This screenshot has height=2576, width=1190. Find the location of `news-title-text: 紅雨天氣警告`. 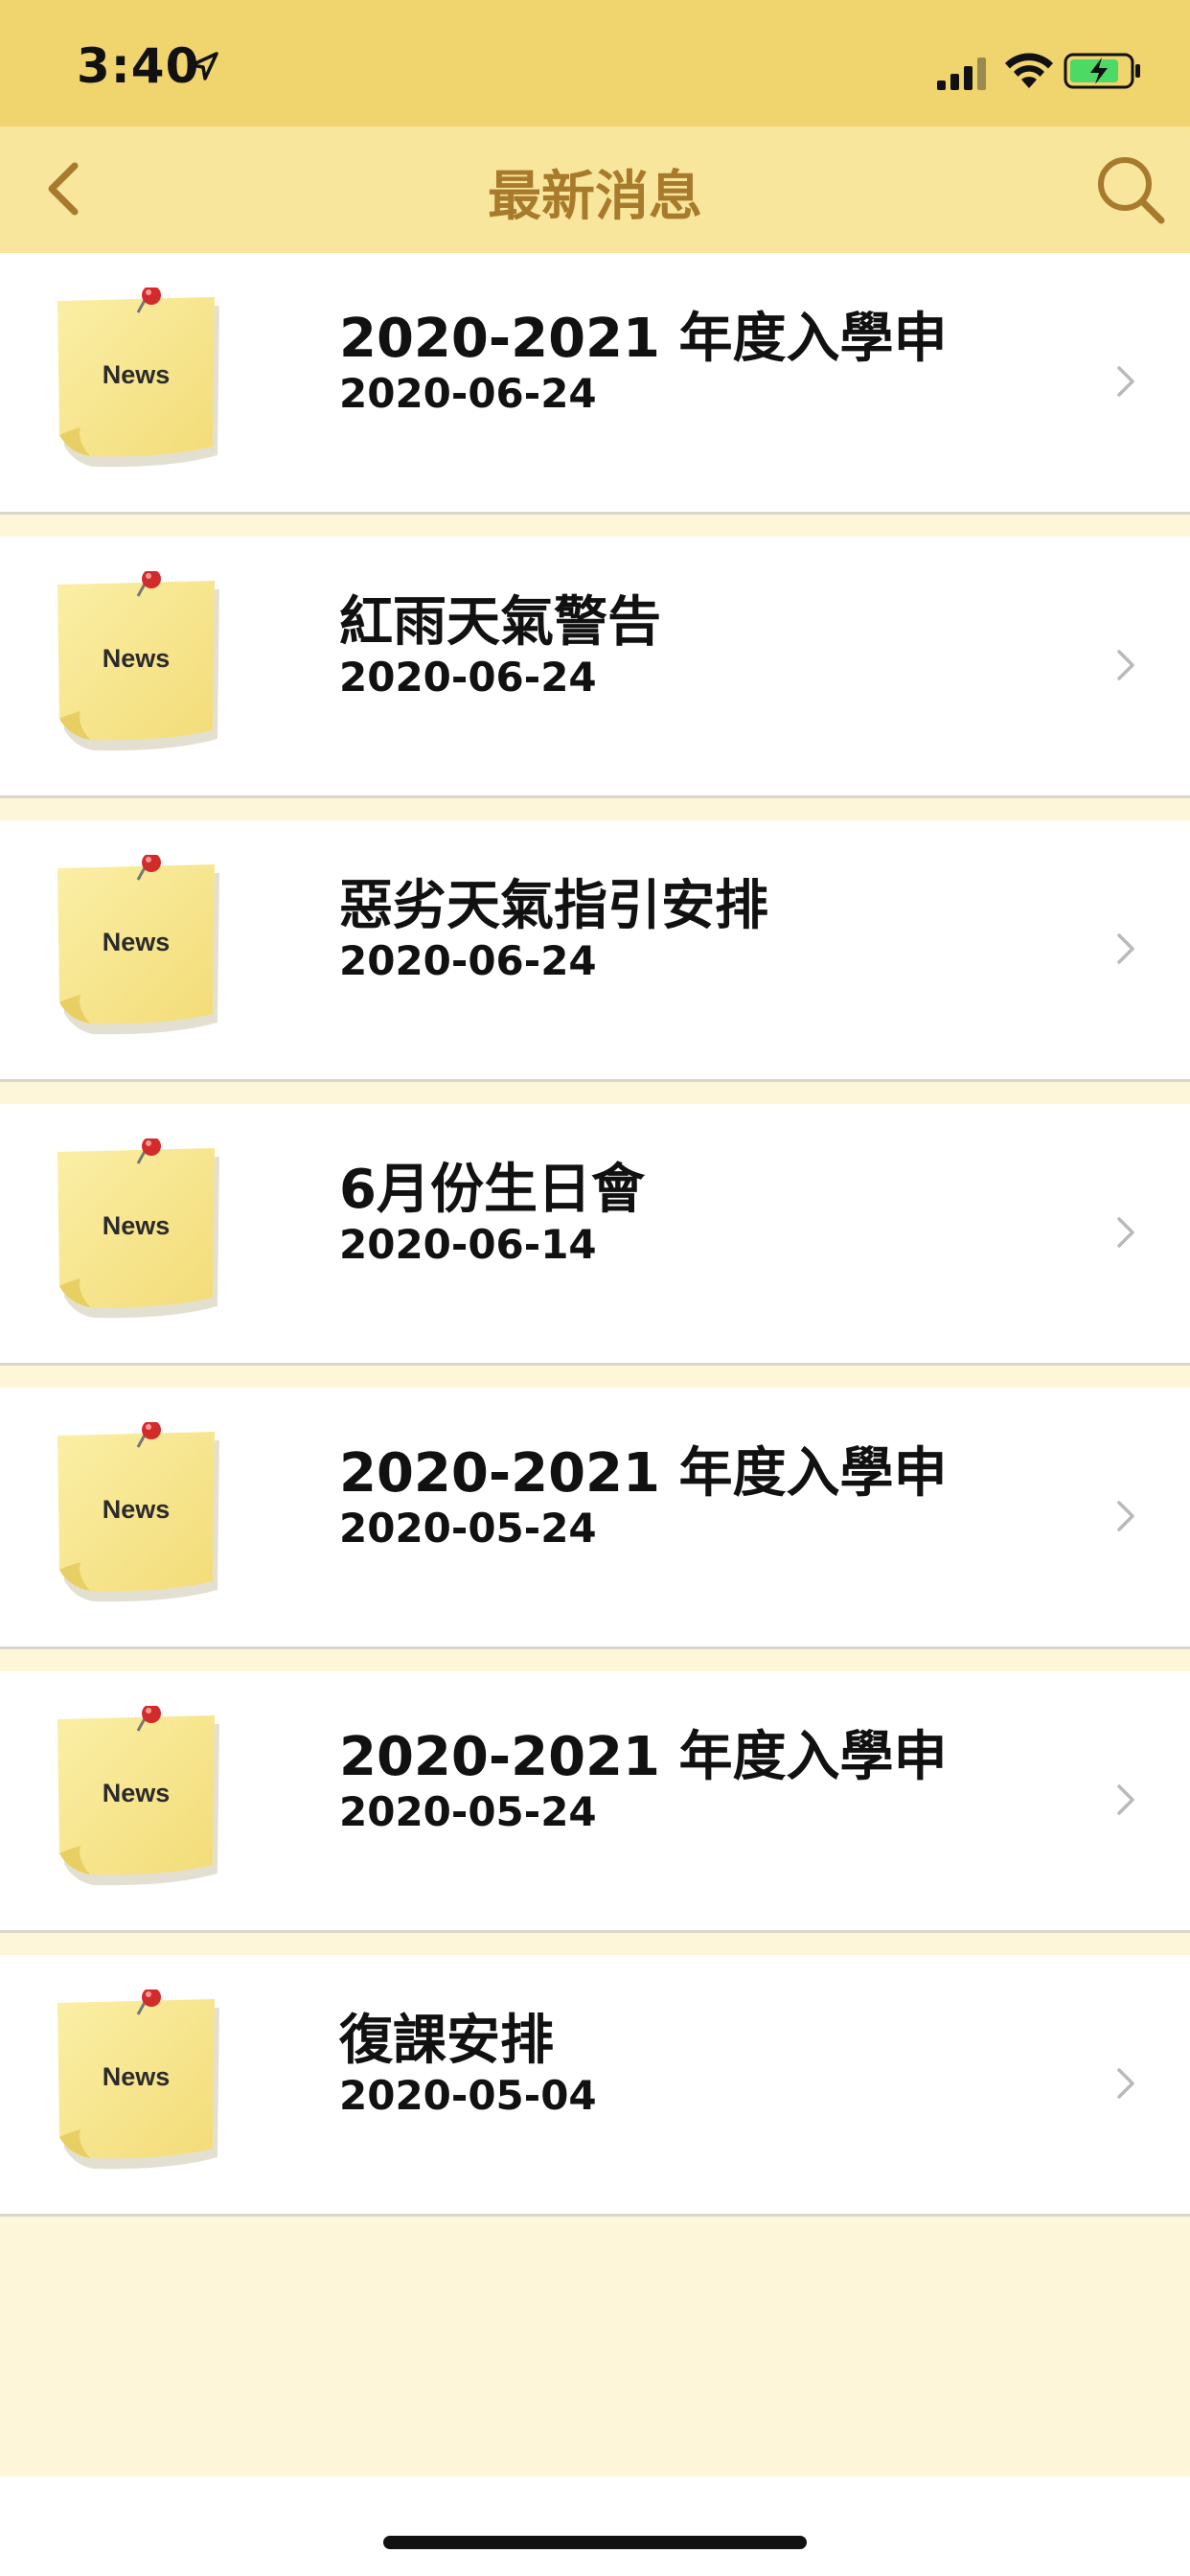

news-title-text: 紅雨天氣警告 is located at coordinates (500, 622).